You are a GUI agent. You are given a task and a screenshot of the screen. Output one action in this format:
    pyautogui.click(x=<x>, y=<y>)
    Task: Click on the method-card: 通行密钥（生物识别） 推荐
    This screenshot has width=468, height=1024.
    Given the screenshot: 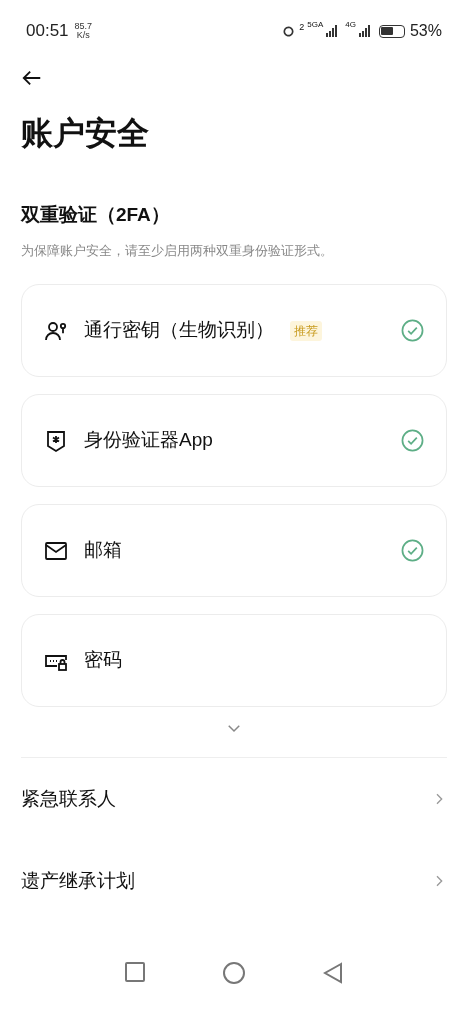 What is the action you would take?
    pyautogui.click(x=234, y=330)
    